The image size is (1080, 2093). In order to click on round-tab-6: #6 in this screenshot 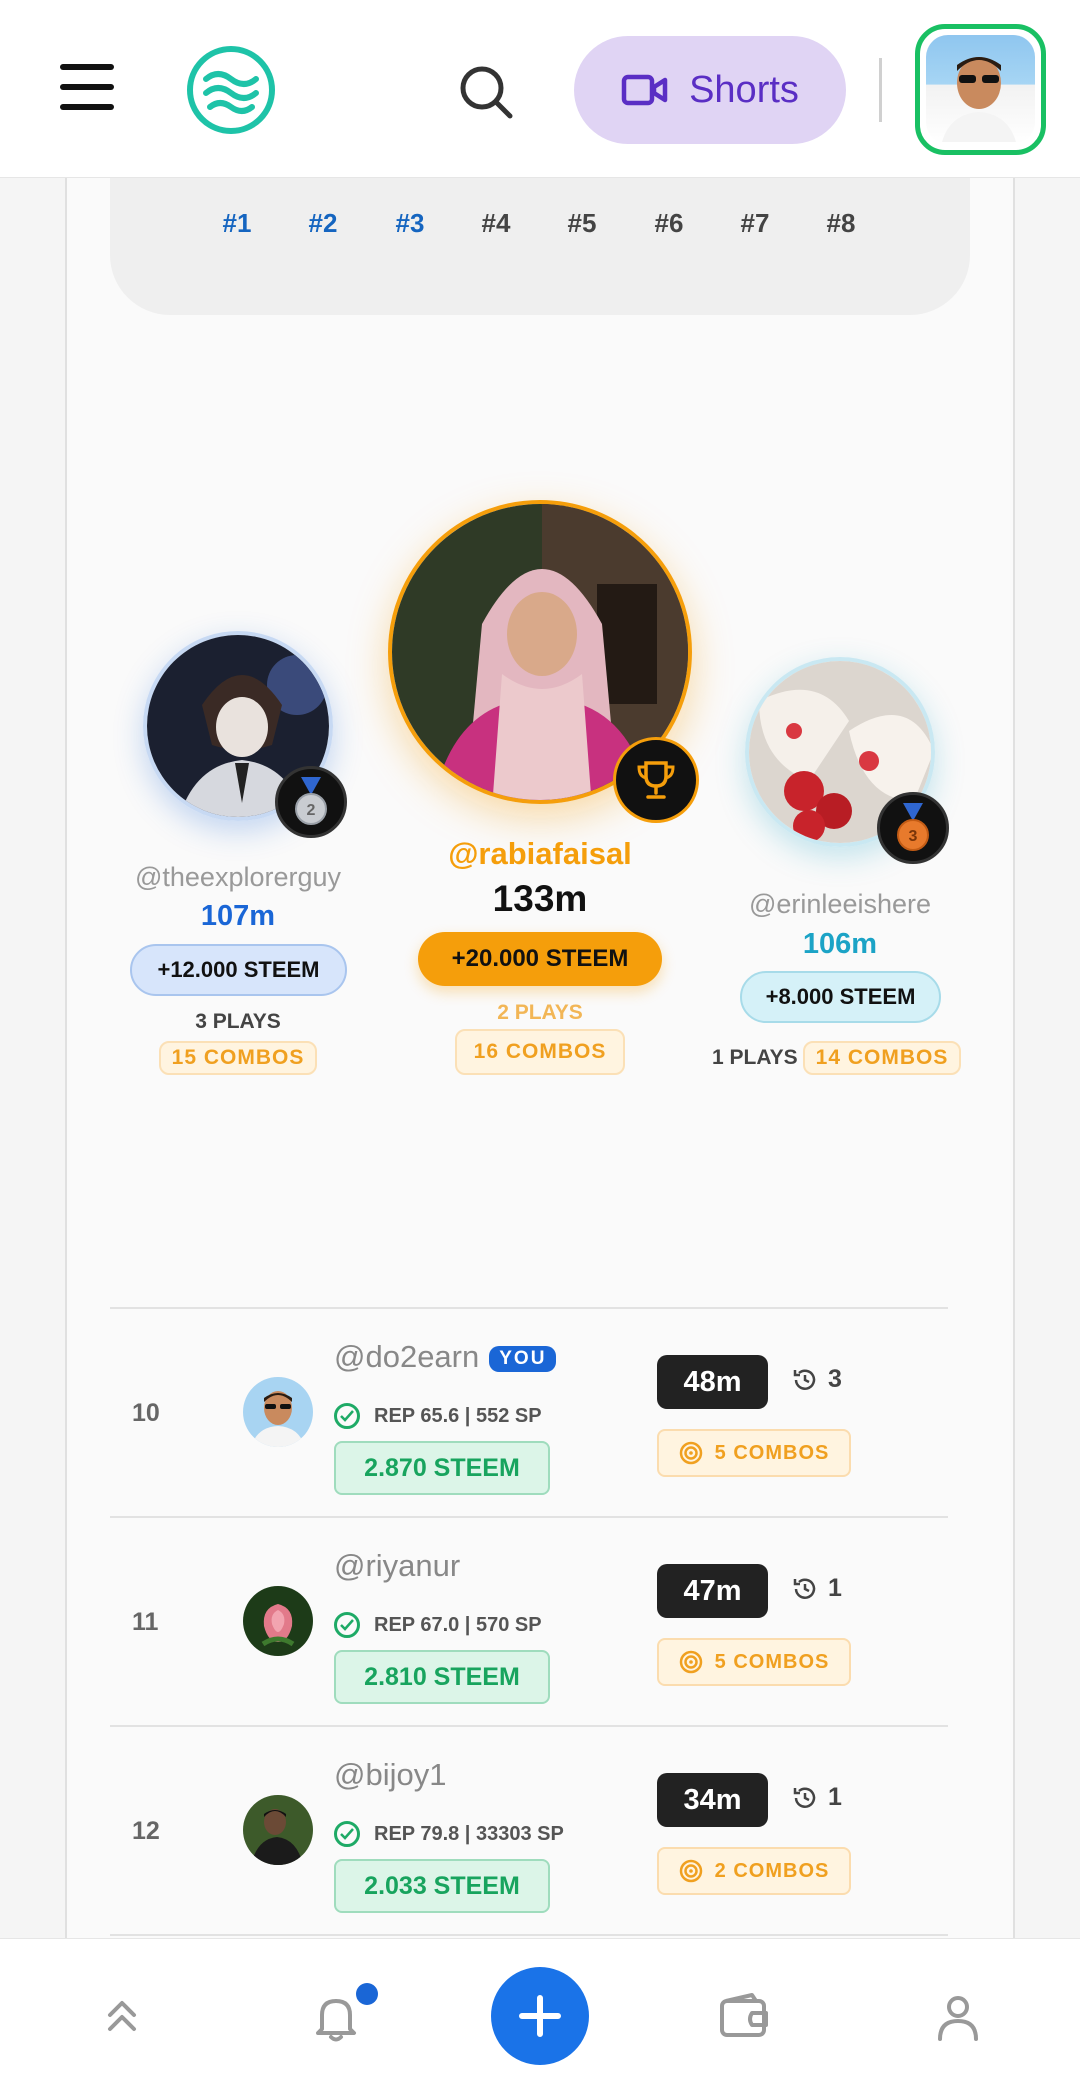, I will do `click(669, 223)`.